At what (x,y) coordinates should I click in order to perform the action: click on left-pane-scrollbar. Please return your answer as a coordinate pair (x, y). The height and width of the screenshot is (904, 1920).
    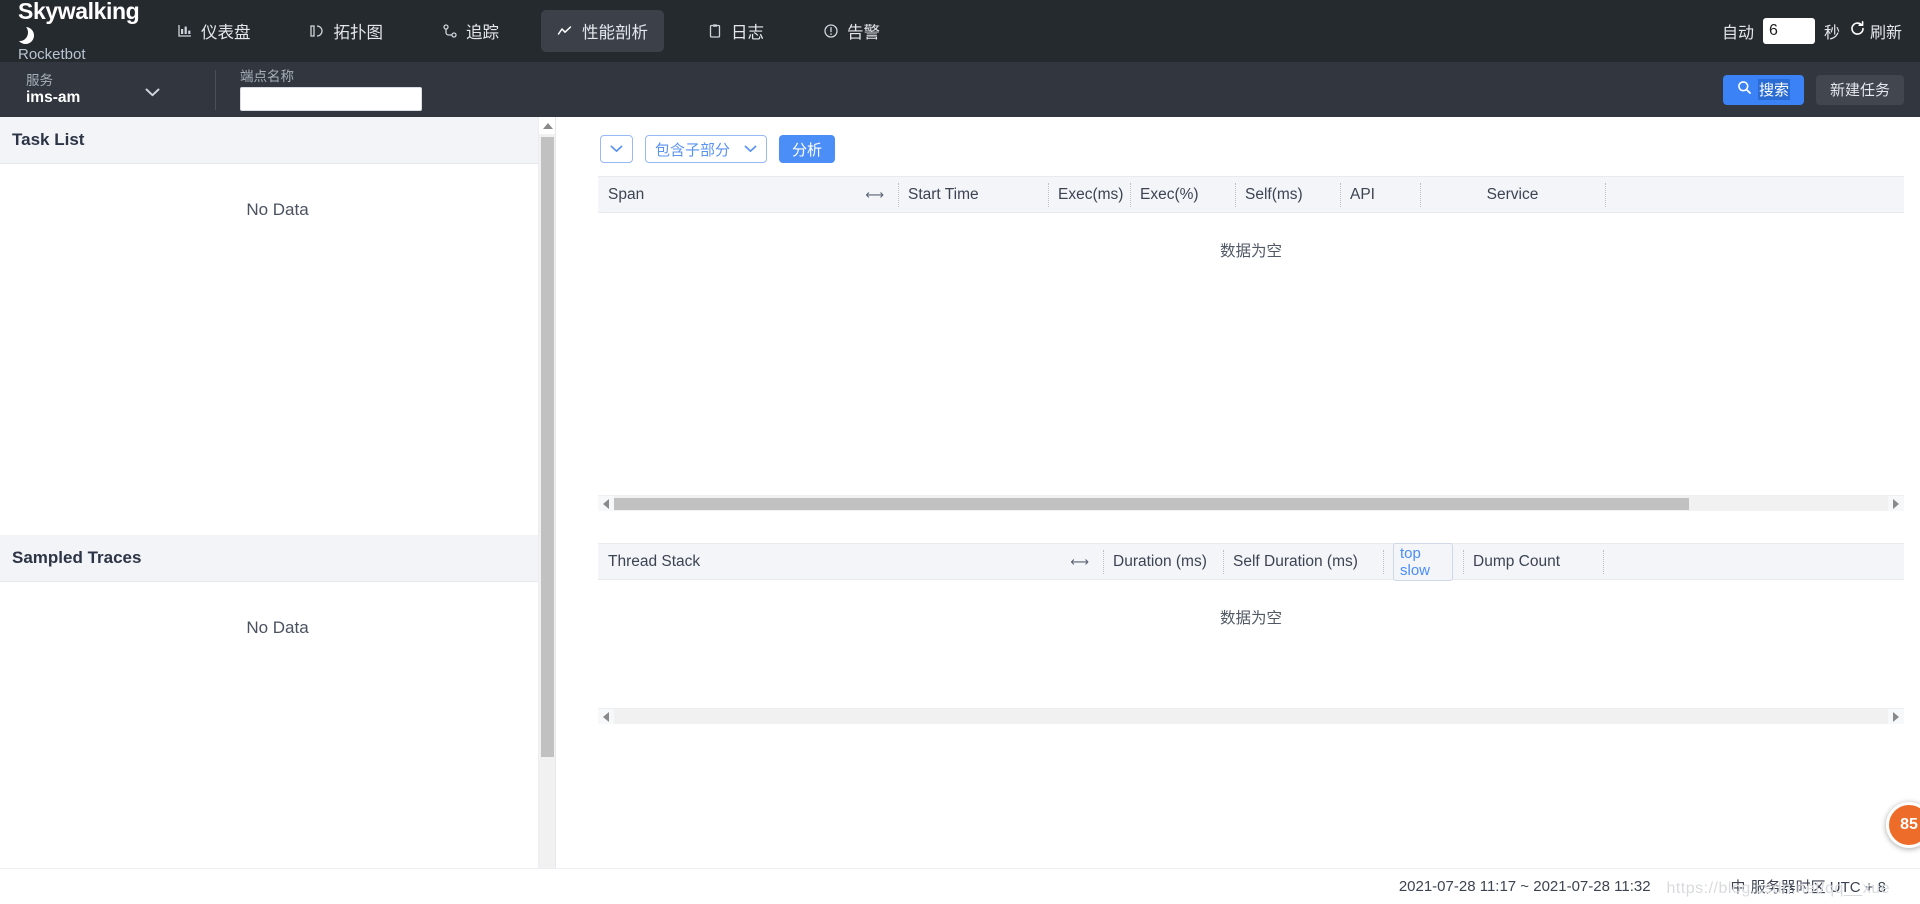
    Looking at the image, I should click on (546, 510).